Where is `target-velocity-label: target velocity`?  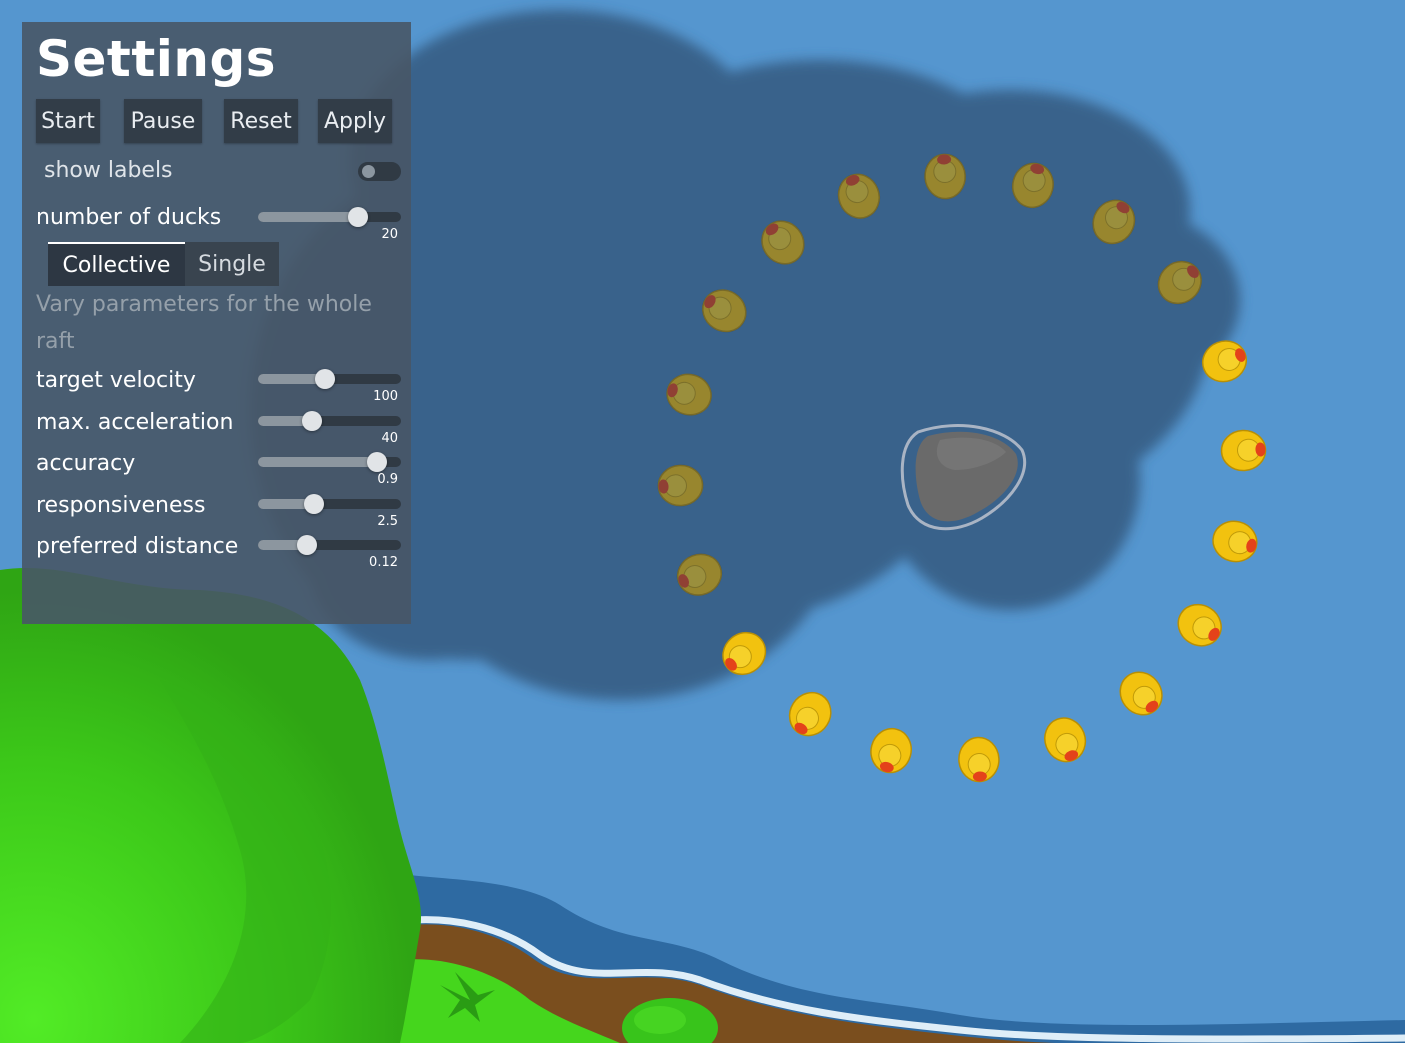
target-velocity-label: target velocity is located at coordinates (116, 380).